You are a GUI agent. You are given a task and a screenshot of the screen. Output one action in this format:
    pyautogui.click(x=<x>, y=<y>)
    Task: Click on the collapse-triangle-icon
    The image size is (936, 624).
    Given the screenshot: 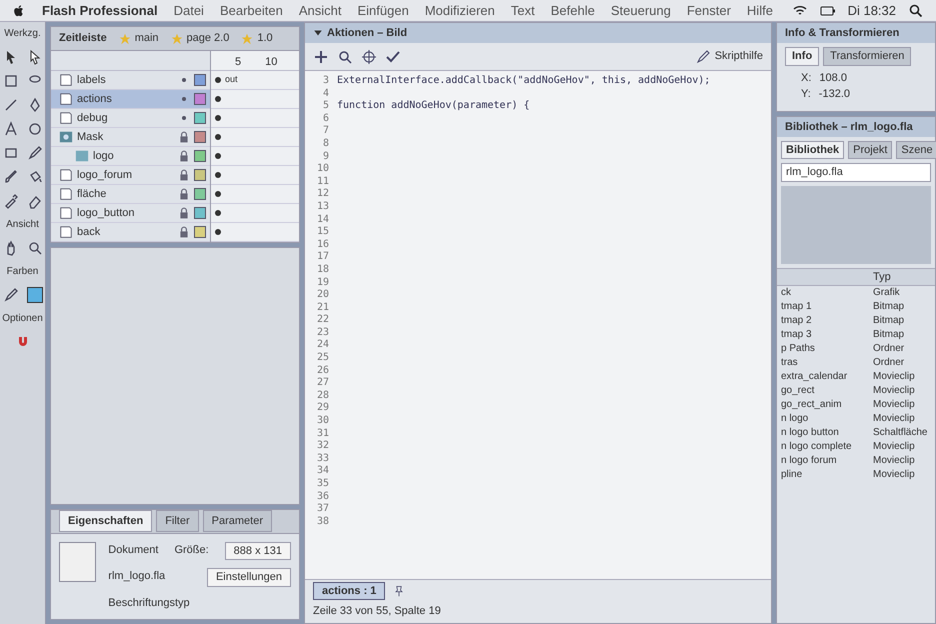 What is the action you would take?
    pyautogui.click(x=318, y=33)
    